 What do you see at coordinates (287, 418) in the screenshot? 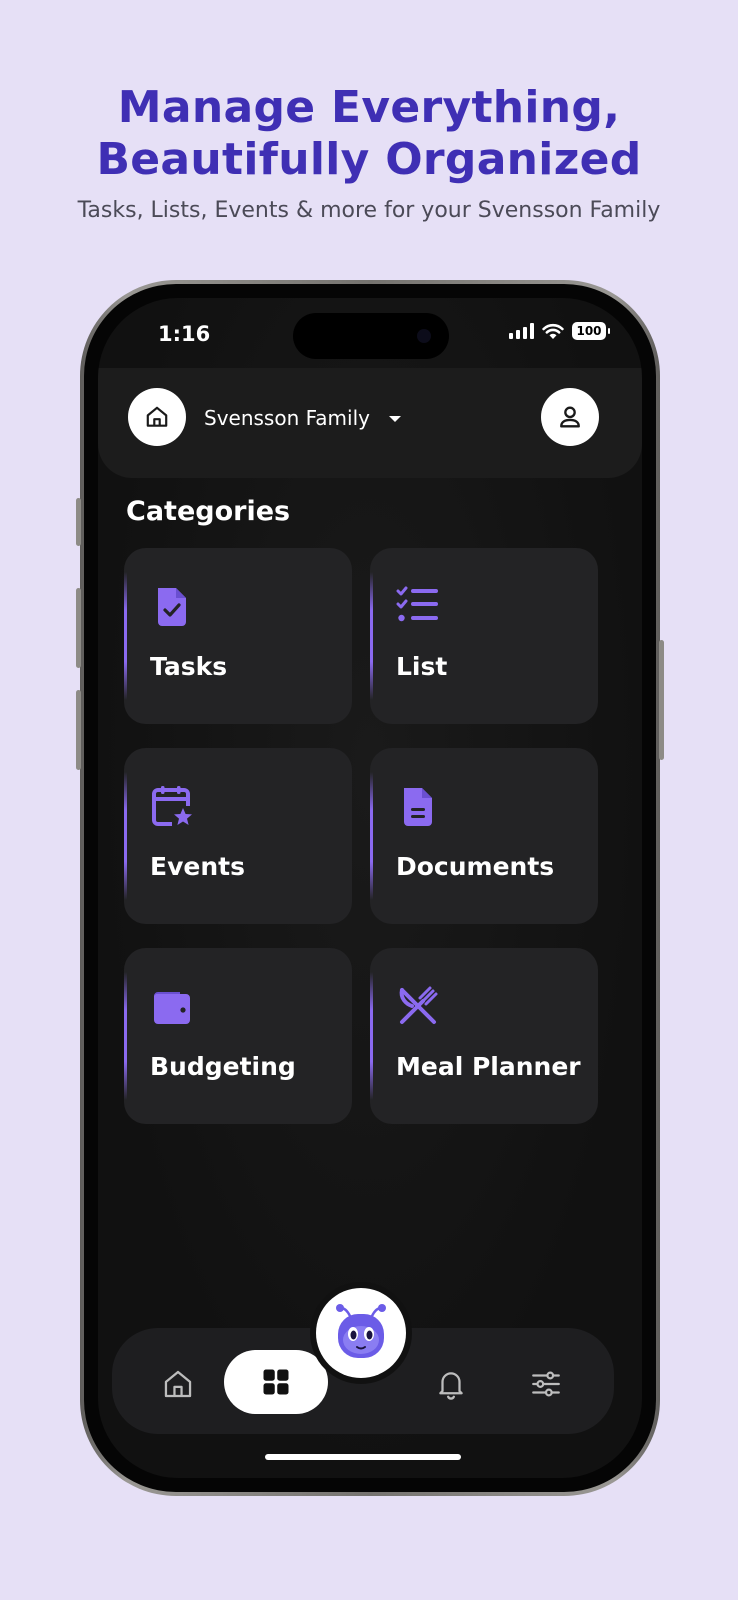
I see `family-selector: Svensson Family` at bounding box center [287, 418].